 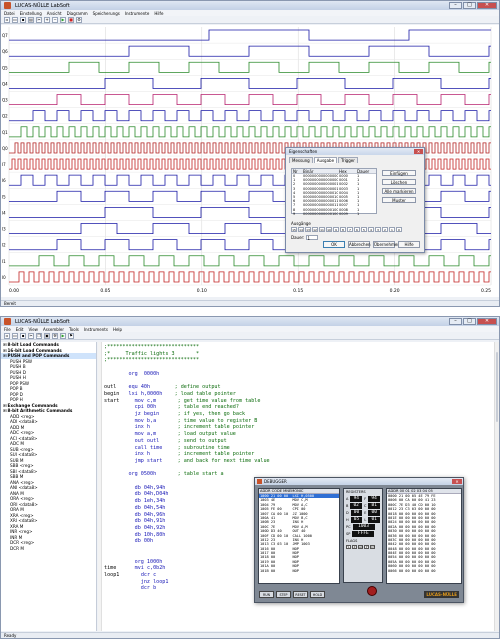 I want to click on menu-item: Instrumente, so click(x=137, y=13).